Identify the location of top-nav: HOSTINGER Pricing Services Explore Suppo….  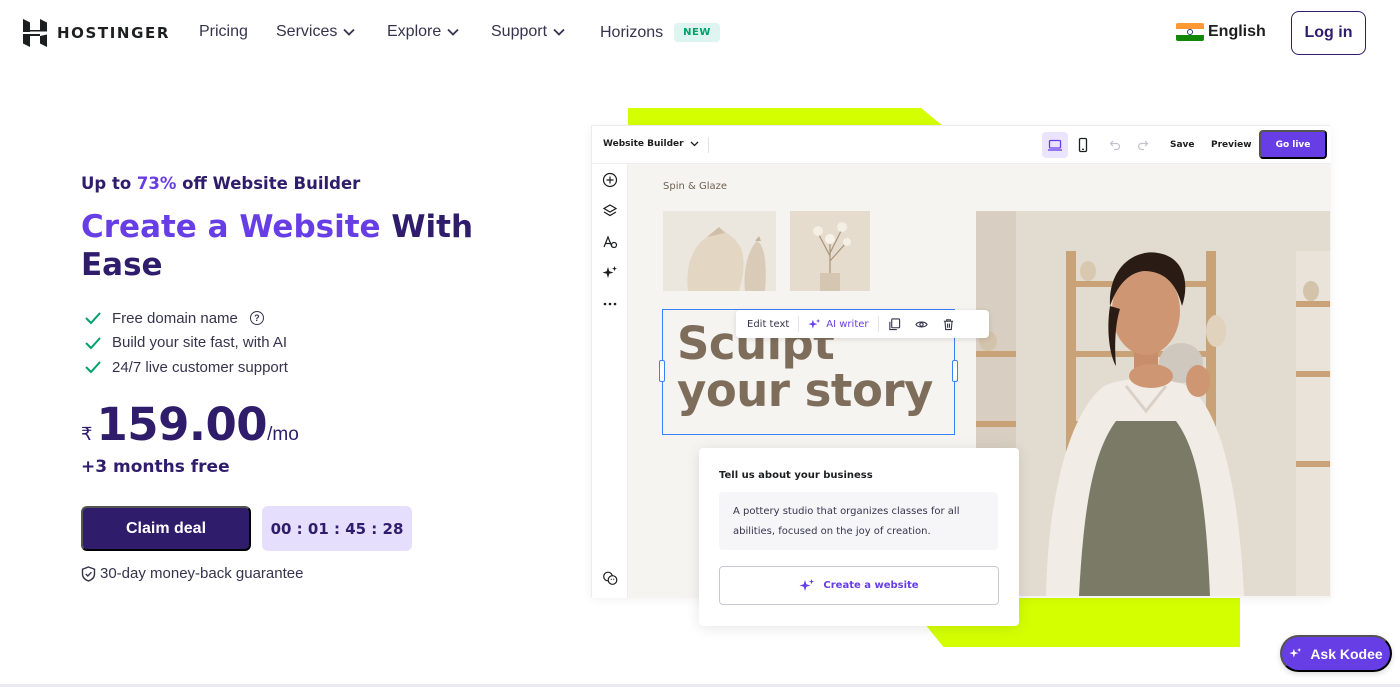
(700, 33).